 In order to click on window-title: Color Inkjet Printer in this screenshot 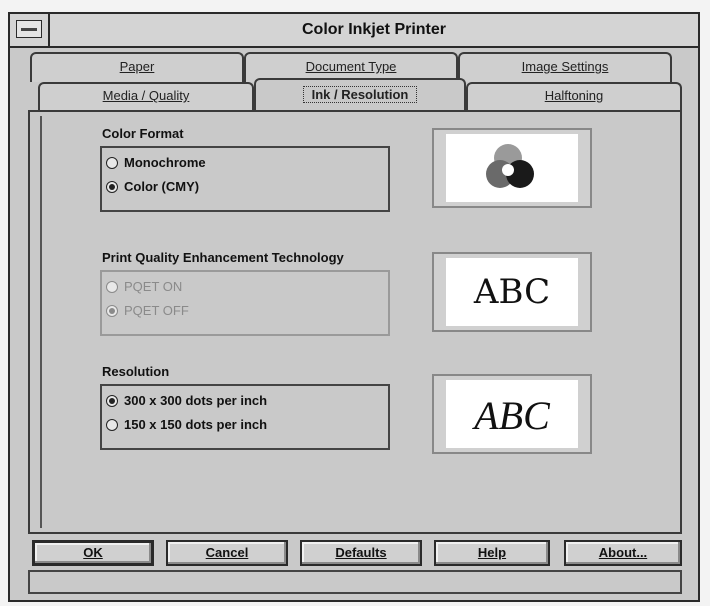, I will do `click(374, 29)`.